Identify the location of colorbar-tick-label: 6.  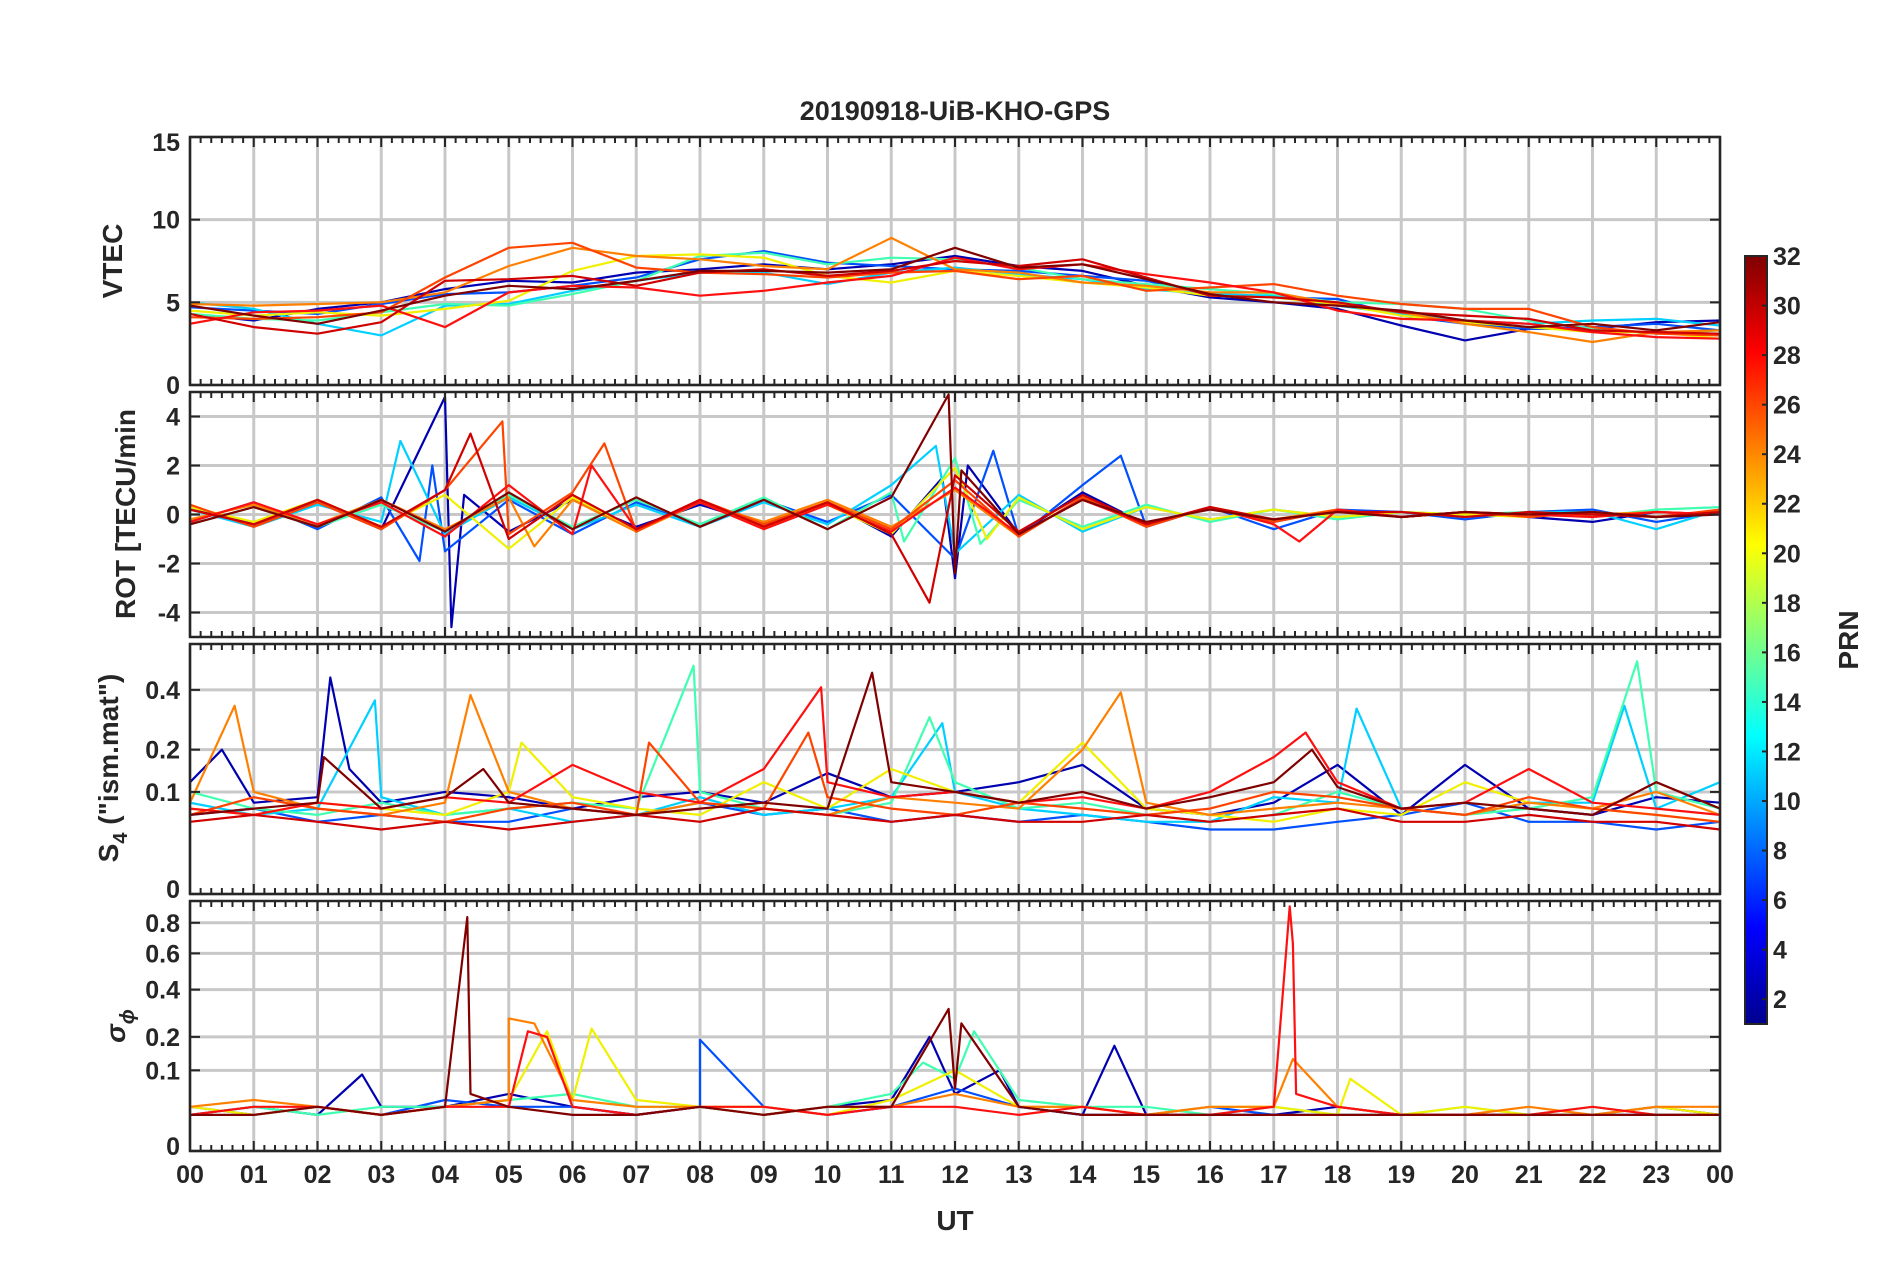
(1780, 901).